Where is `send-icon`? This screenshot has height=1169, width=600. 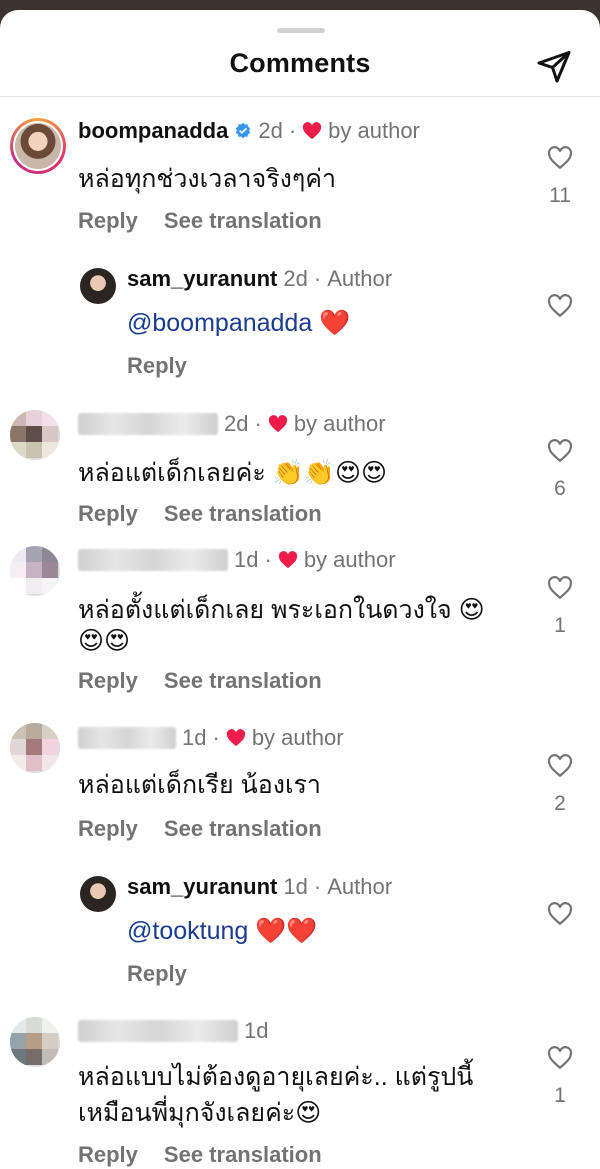
send-icon is located at coordinates (554, 66).